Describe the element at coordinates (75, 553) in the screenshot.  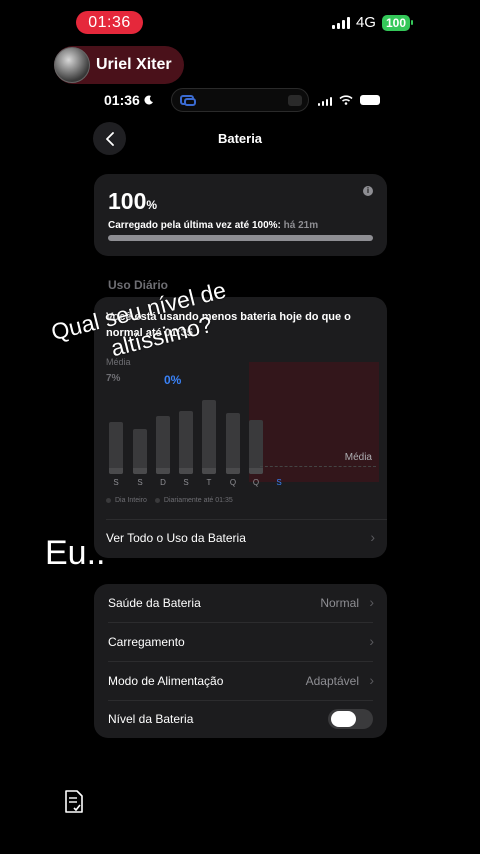
I see `caption-answer: Eu..` at that location.